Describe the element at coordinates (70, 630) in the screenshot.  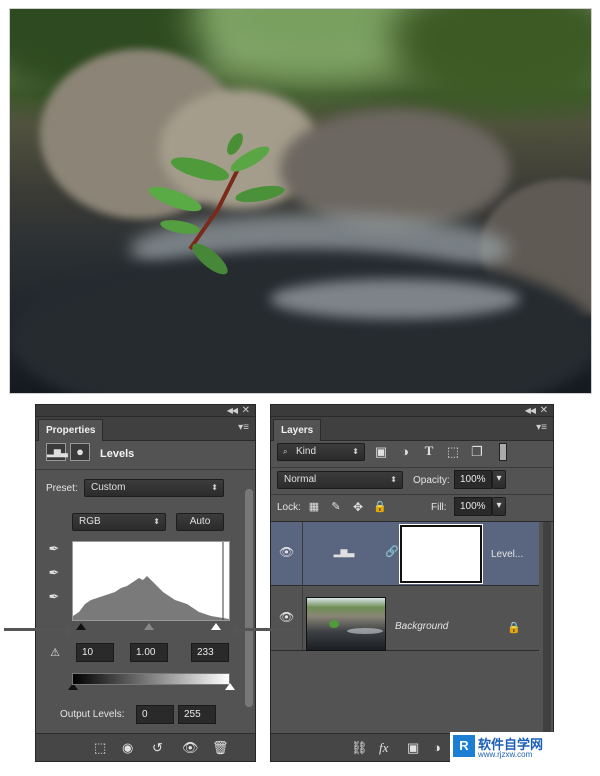
I see `arrow-left-head` at that location.